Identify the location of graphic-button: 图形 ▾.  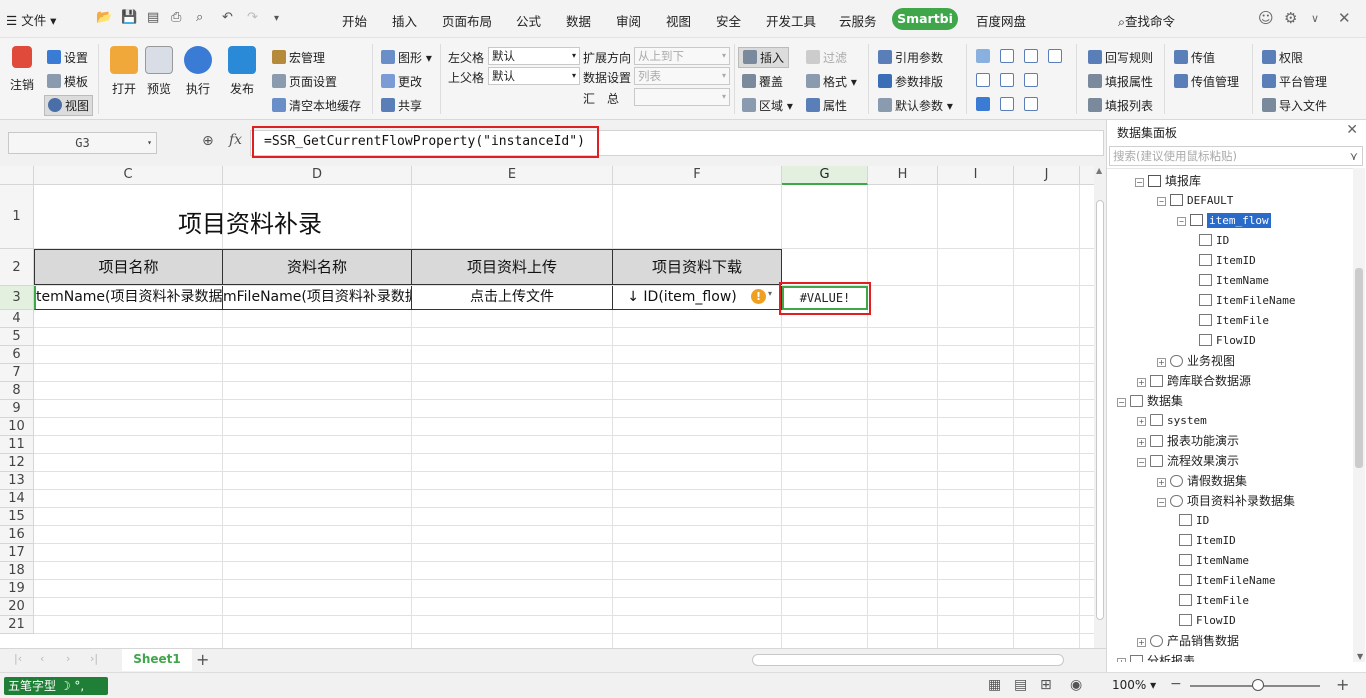
(406, 57).